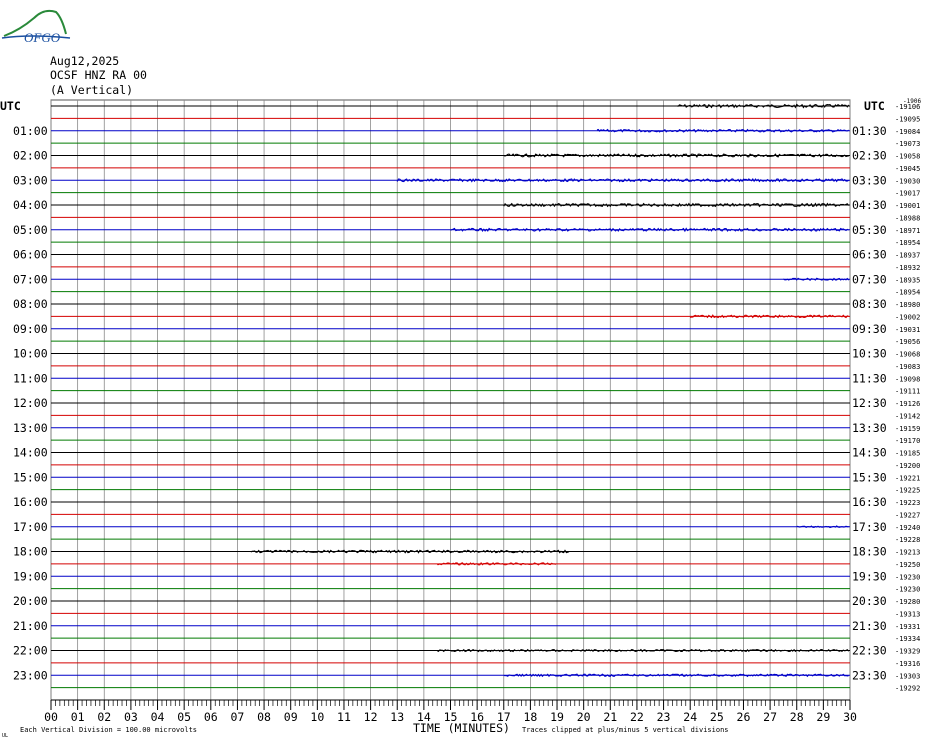 The height and width of the screenshot is (744, 930). I want to click on left-time-label: 07:00, so click(30, 279).